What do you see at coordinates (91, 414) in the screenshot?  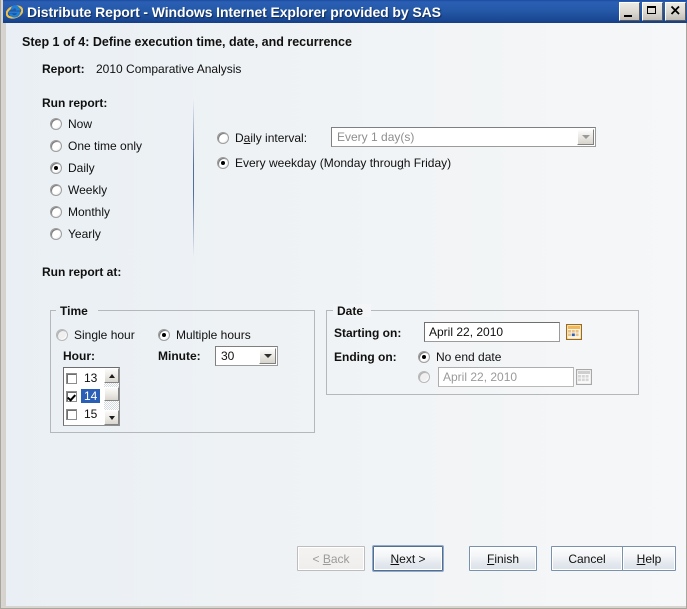 I see `hour-value: 15` at bounding box center [91, 414].